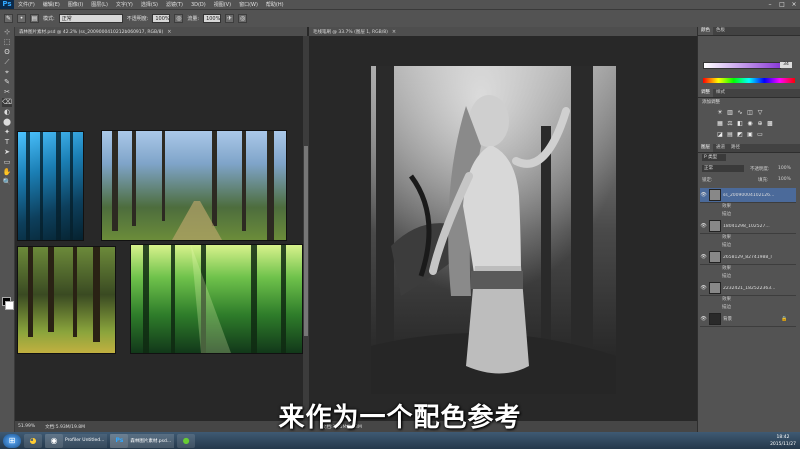  I want to click on brush-tool-icon: ✎, so click(8, 18).